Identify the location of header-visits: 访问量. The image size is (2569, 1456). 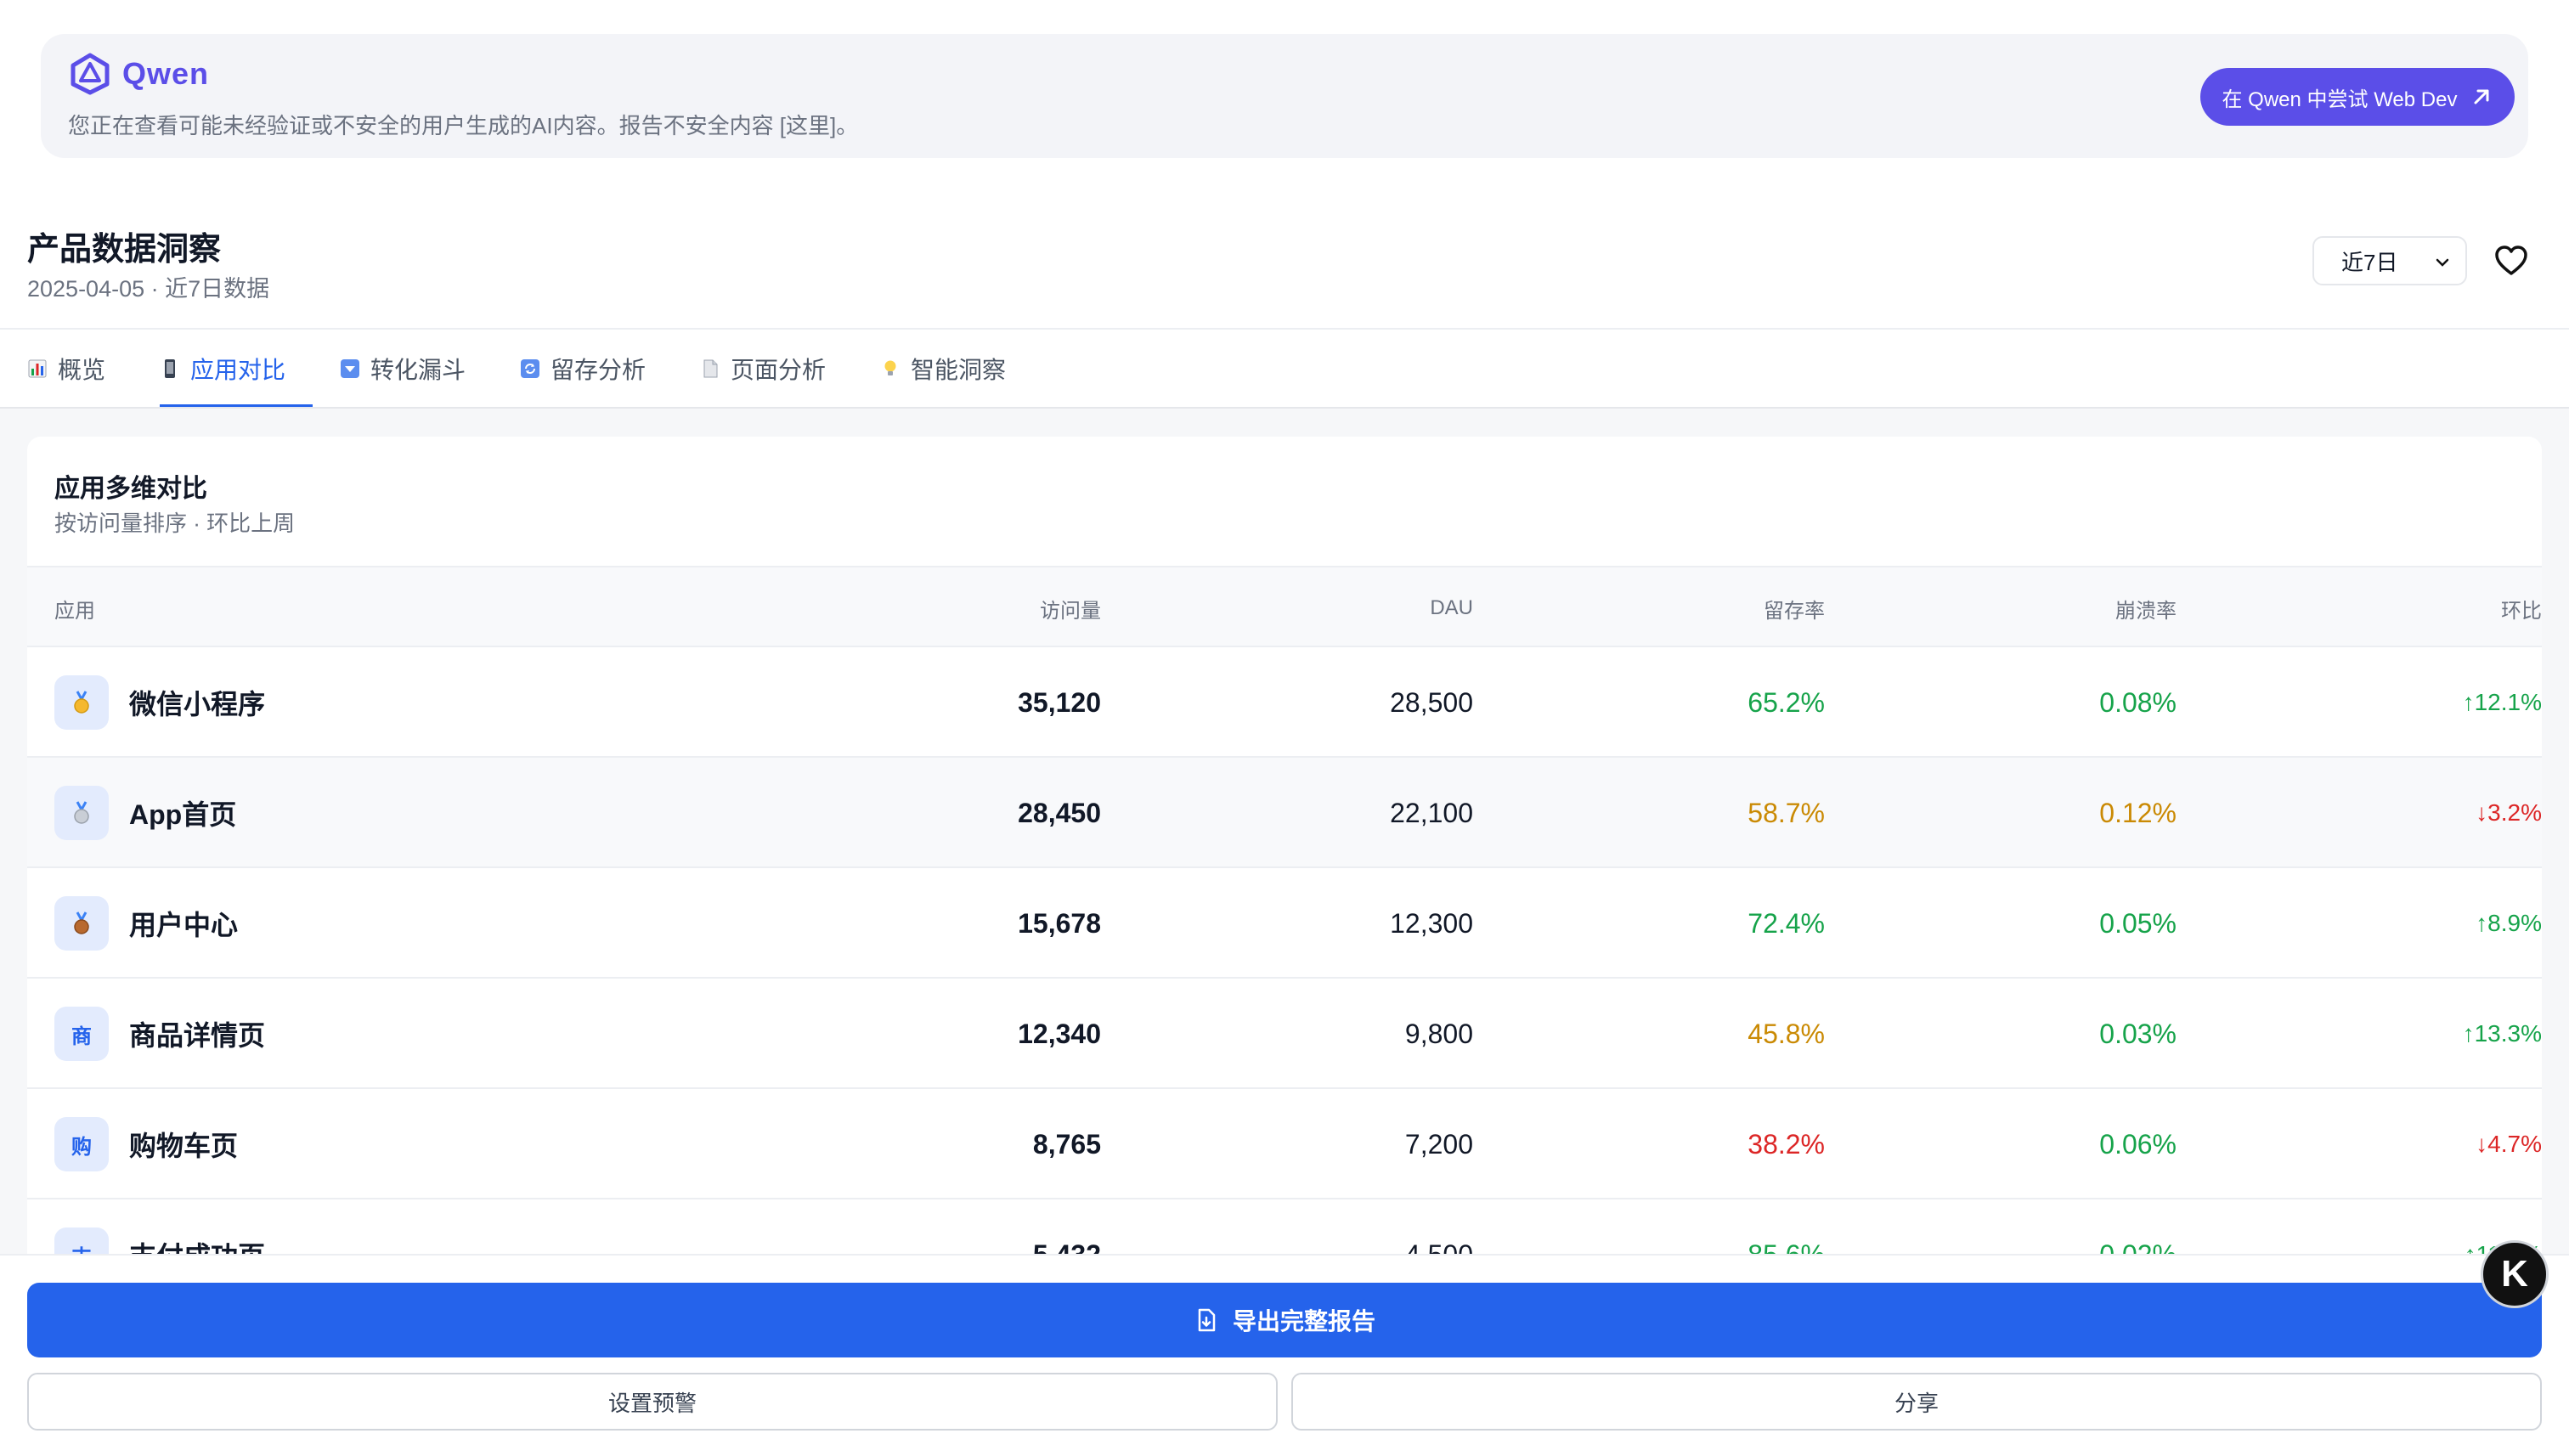
(947, 608).